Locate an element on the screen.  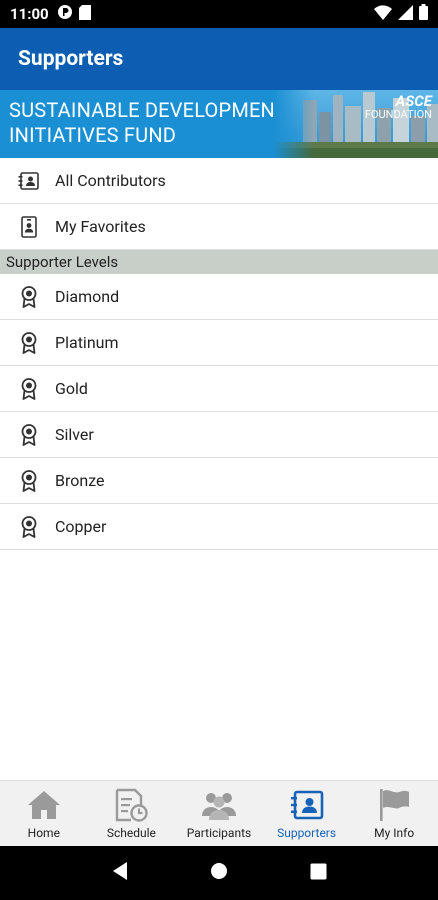
tab-label: Schedule is located at coordinates (131, 833).